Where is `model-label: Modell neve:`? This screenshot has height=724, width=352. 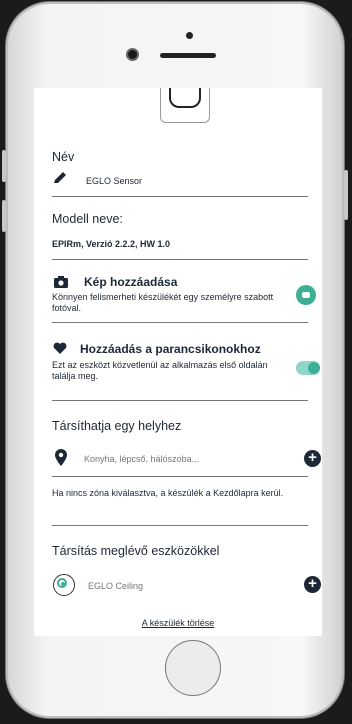
model-label: Modell neve: is located at coordinates (87, 219).